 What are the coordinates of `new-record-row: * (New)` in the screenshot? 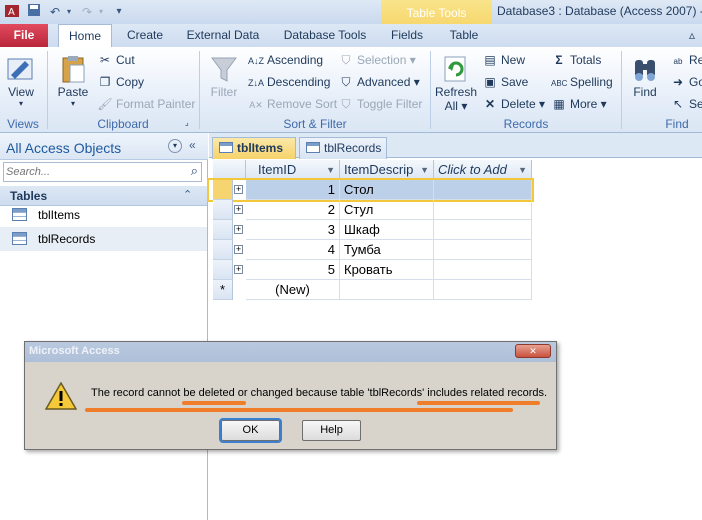 It's located at (370, 290).